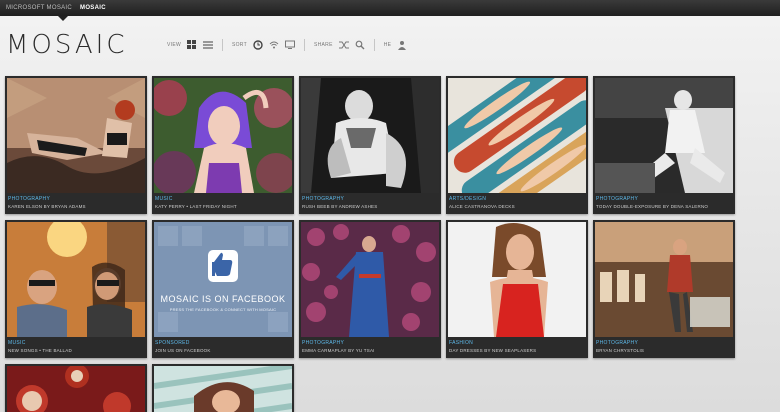 The width and height of the screenshot is (780, 412). What do you see at coordinates (338, 350) in the screenshot?
I see `tile-title: EMMA CARMAPLAY BY YU TSAI` at bounding box center [338, 350].